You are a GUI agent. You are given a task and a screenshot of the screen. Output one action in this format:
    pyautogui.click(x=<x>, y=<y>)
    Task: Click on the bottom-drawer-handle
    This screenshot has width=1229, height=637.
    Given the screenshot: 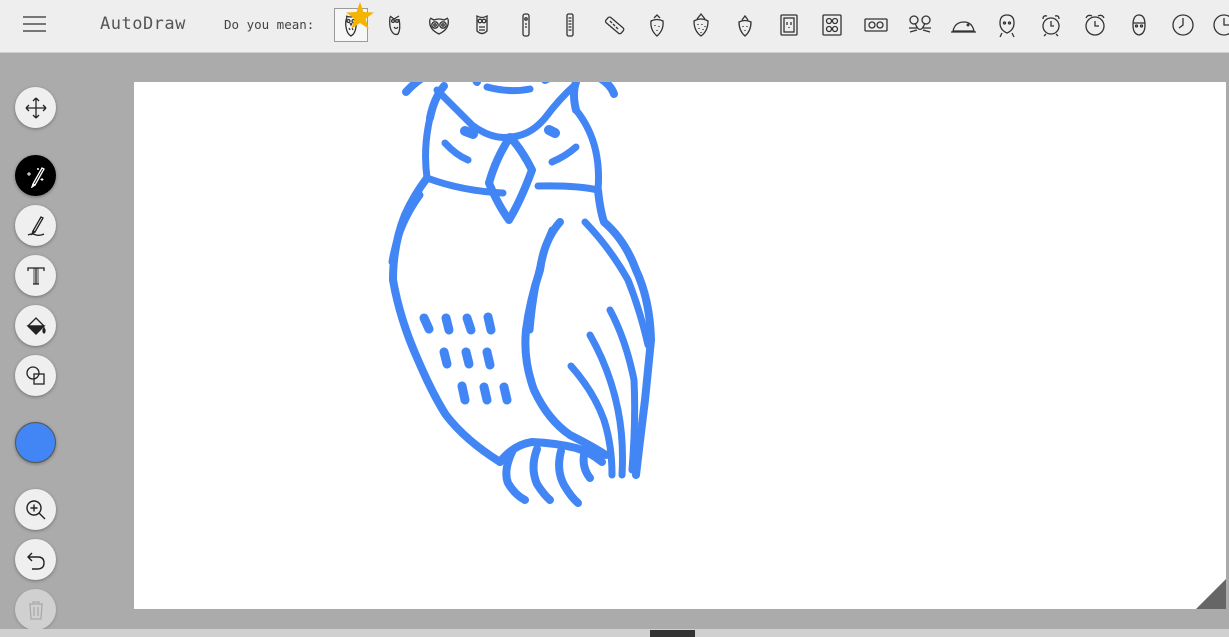 What is the action you would take?
    pyautogui.click(x=672, y=633)
    